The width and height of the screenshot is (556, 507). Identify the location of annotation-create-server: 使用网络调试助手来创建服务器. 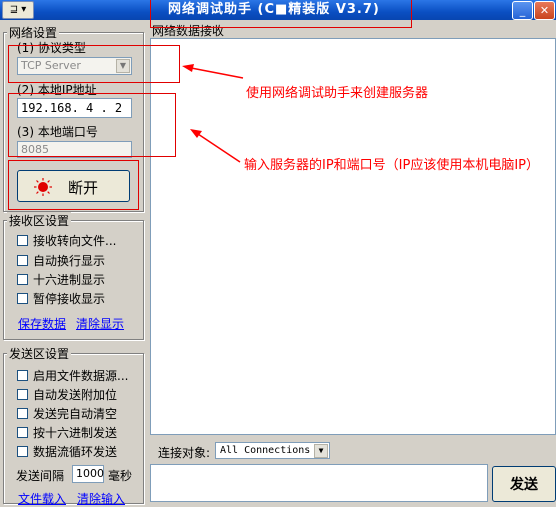
(337, 93).